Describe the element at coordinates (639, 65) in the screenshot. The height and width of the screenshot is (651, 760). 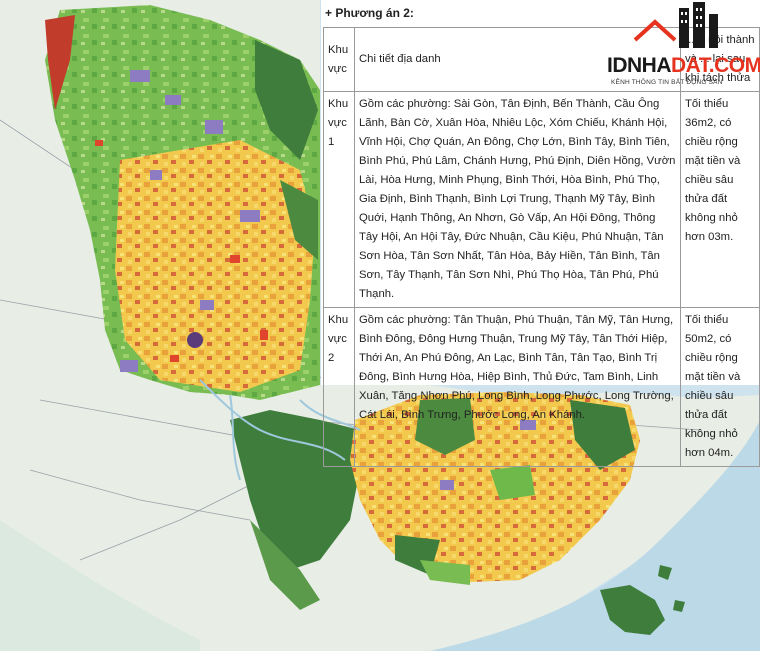
I see `logo-text-dark: IDNHA` at that location.